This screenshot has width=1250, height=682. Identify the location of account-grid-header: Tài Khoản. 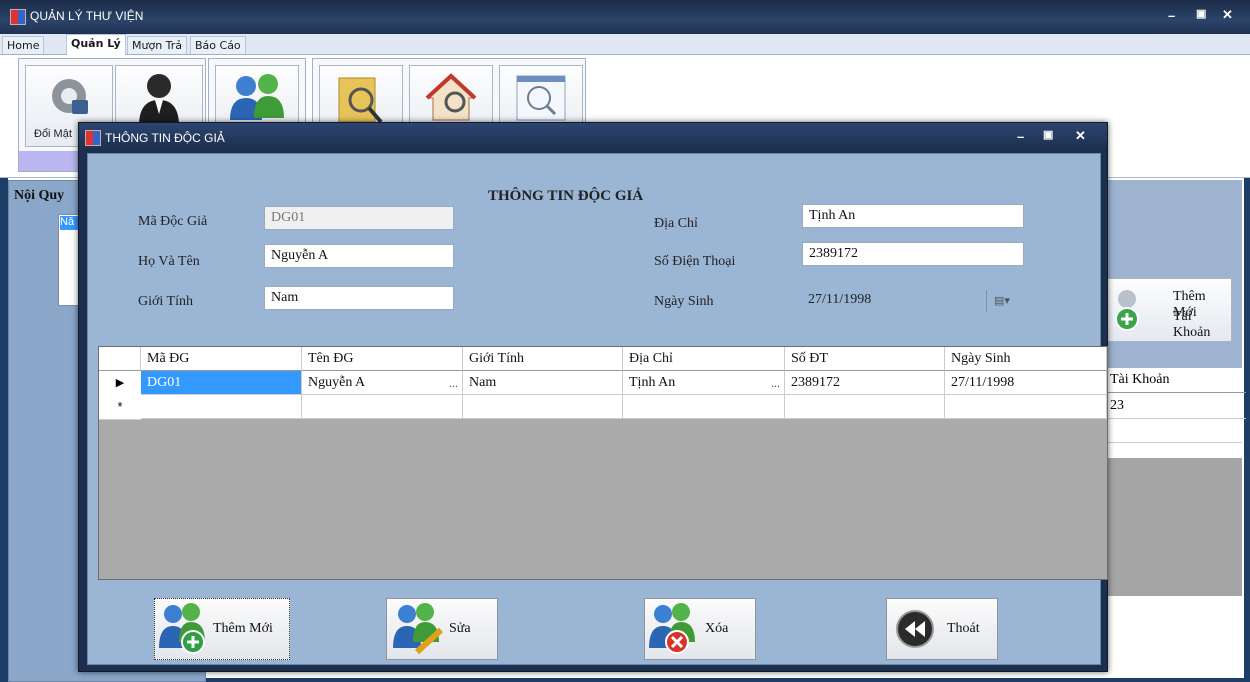
(1176, 380).